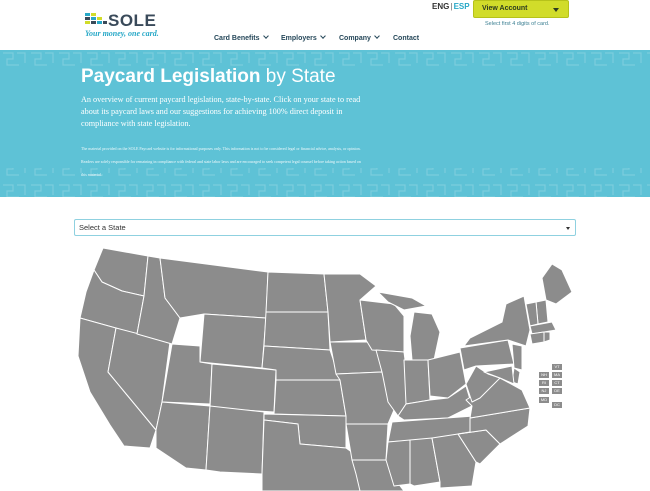  What do you see at coordinates (417, 382) in the screenshot?
I see `state-in` at bounding box center [417, 382].